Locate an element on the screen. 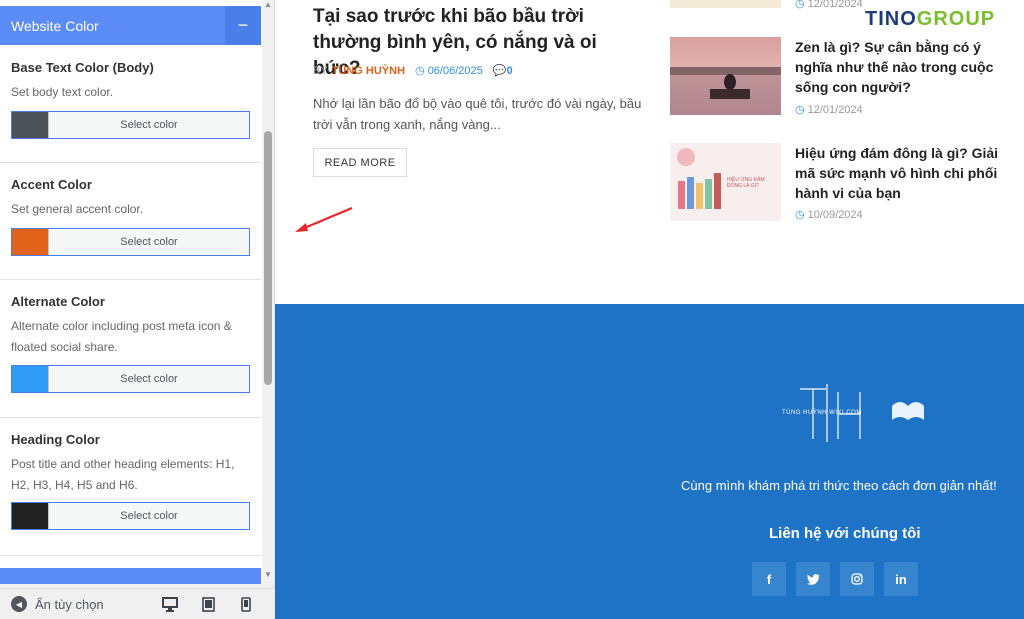  comment-icon: 💬 is located at coordinates (499, 71).